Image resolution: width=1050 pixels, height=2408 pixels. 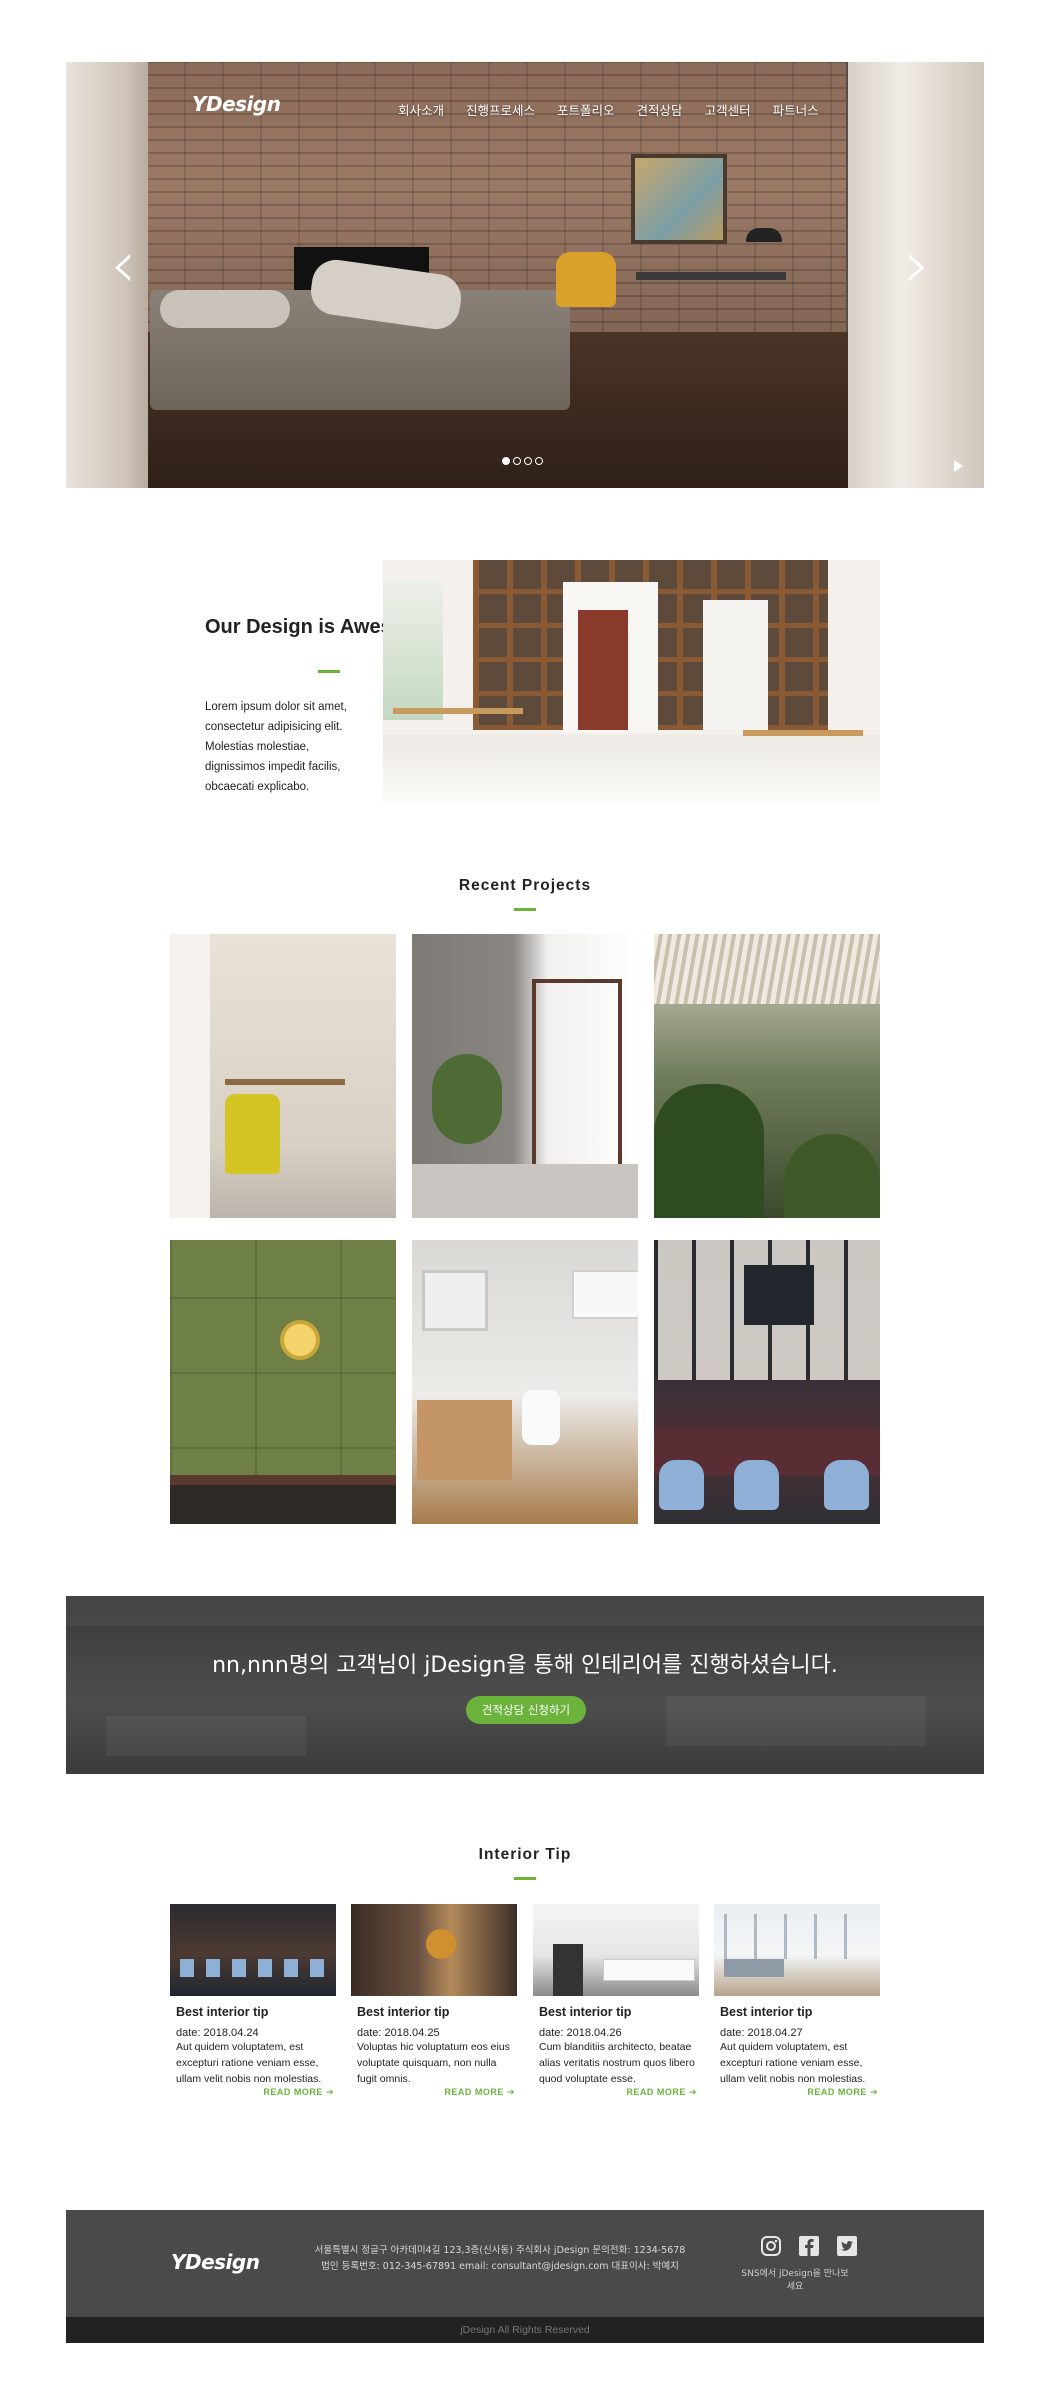 What do you see at coordinates (525, 1854) in the screenshot?
I see `tips-title: Interior Tip` at bounding box center [525, 1854].